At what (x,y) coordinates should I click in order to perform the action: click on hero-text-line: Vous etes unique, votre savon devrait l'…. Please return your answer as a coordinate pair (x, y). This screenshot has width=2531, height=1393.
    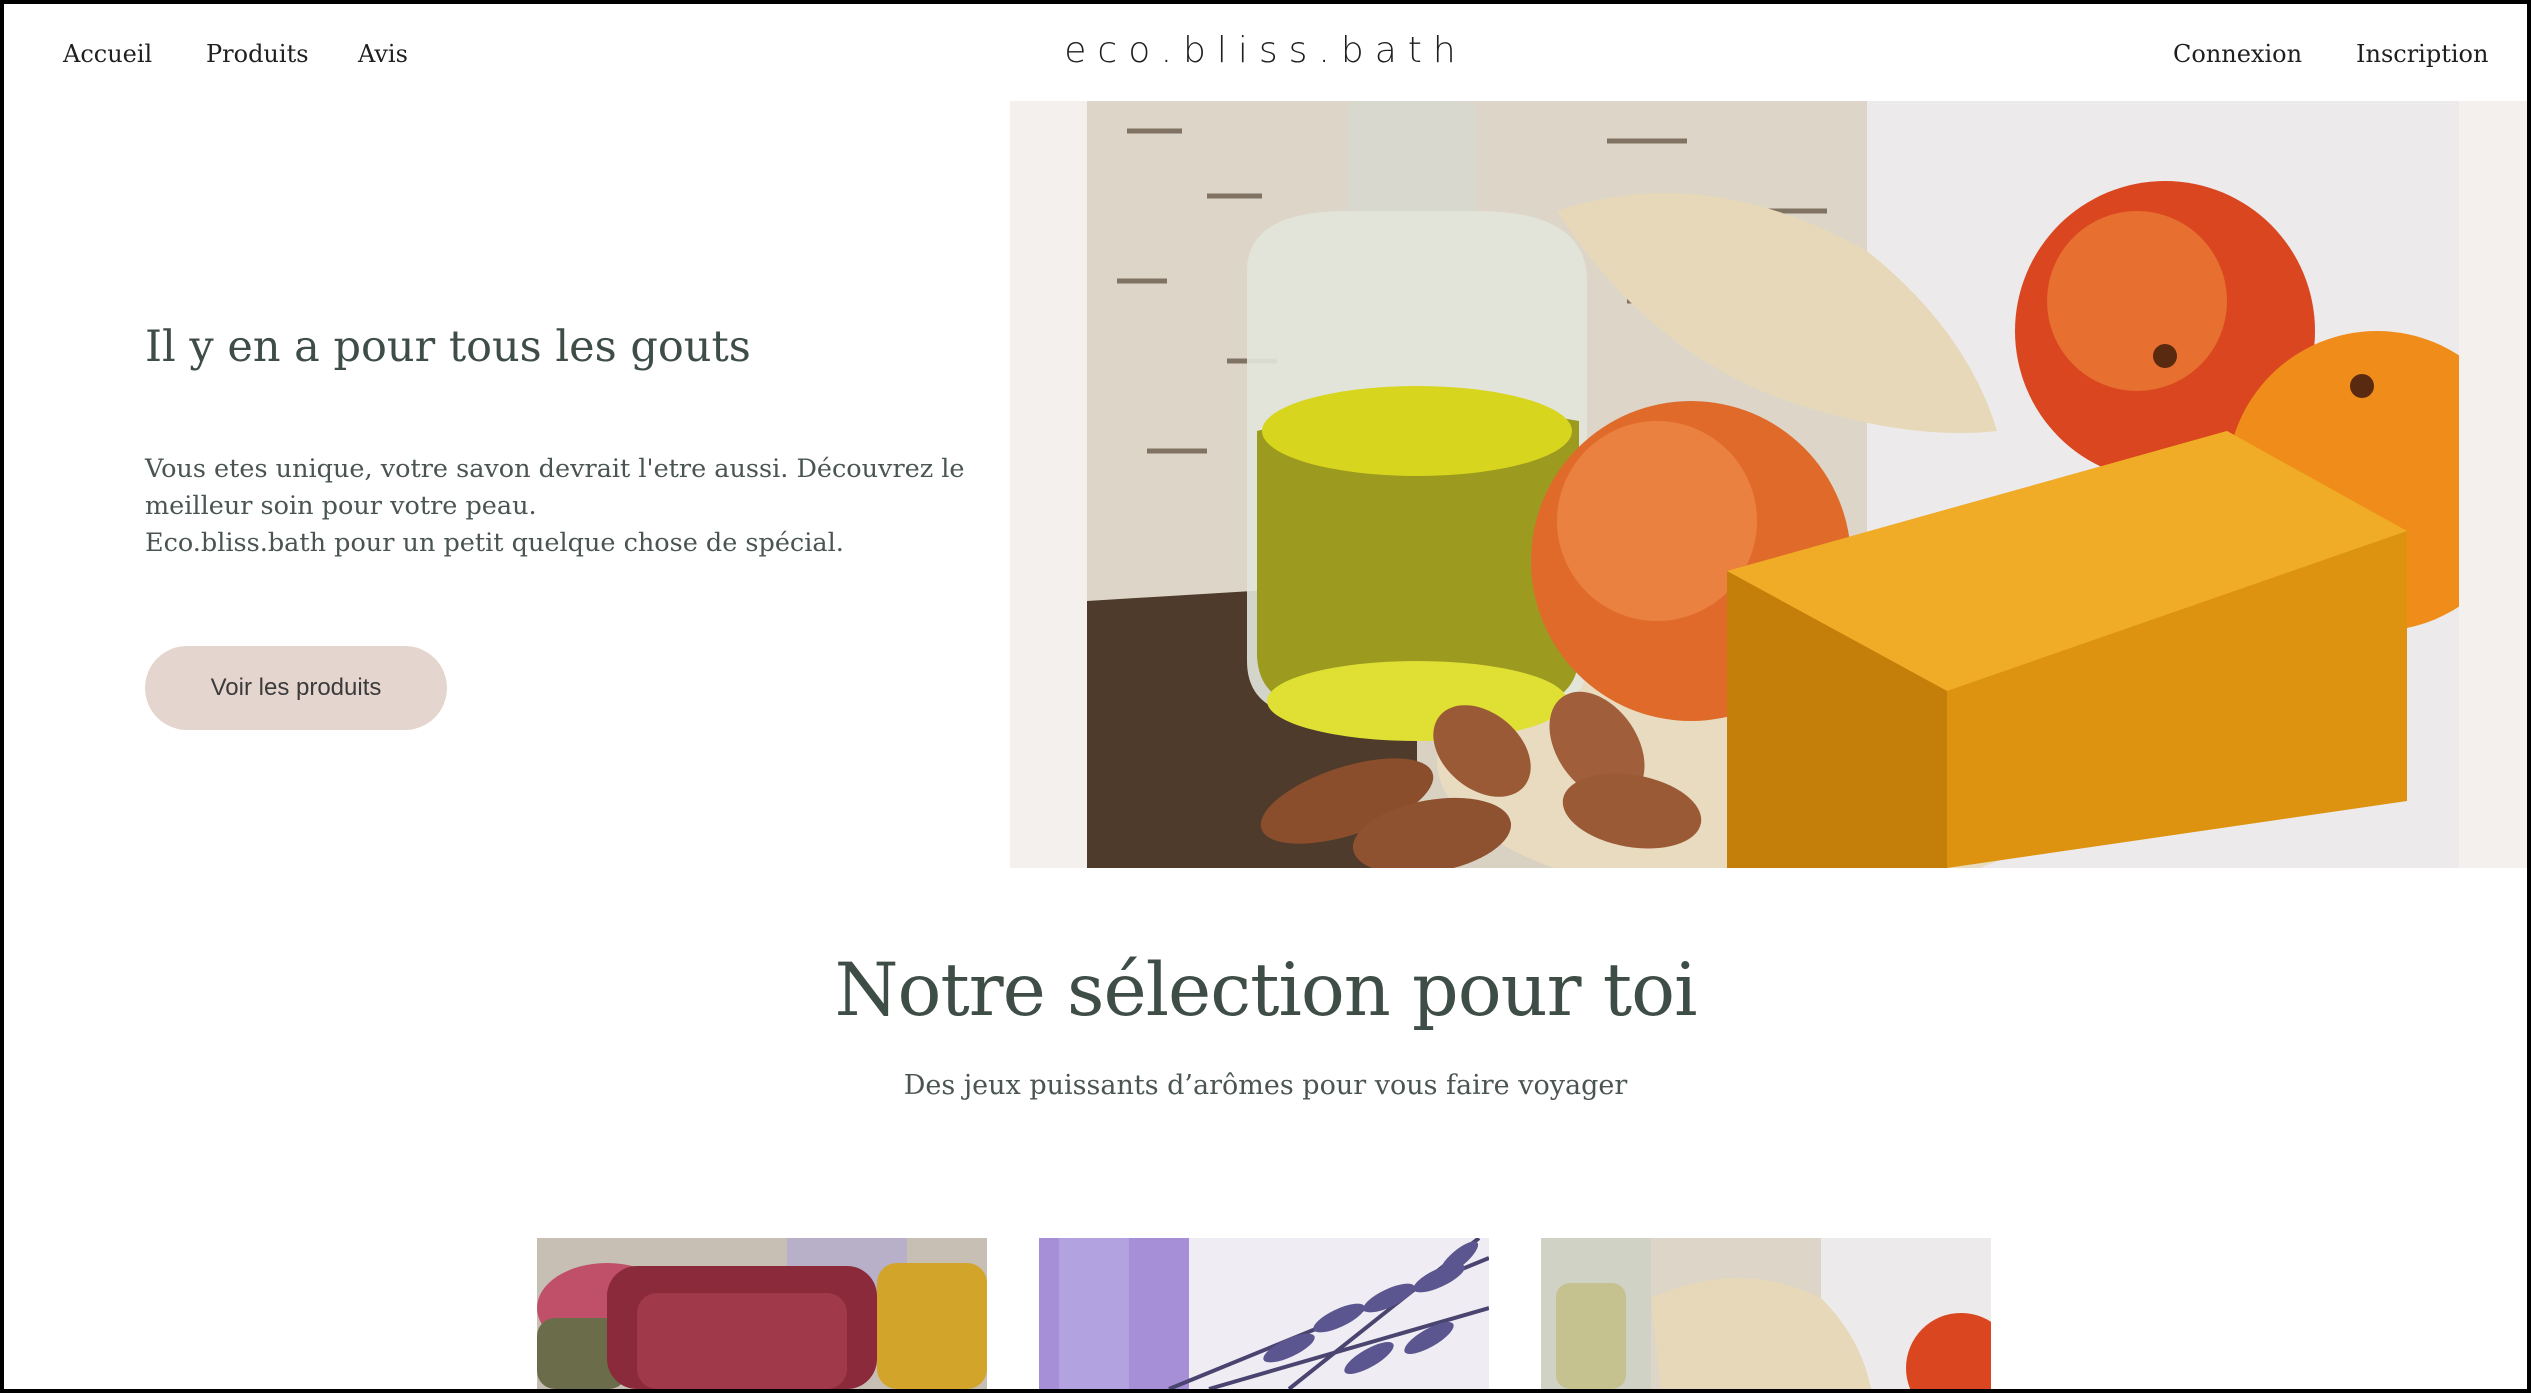
    Looking at the image, I should click on (555, 469).